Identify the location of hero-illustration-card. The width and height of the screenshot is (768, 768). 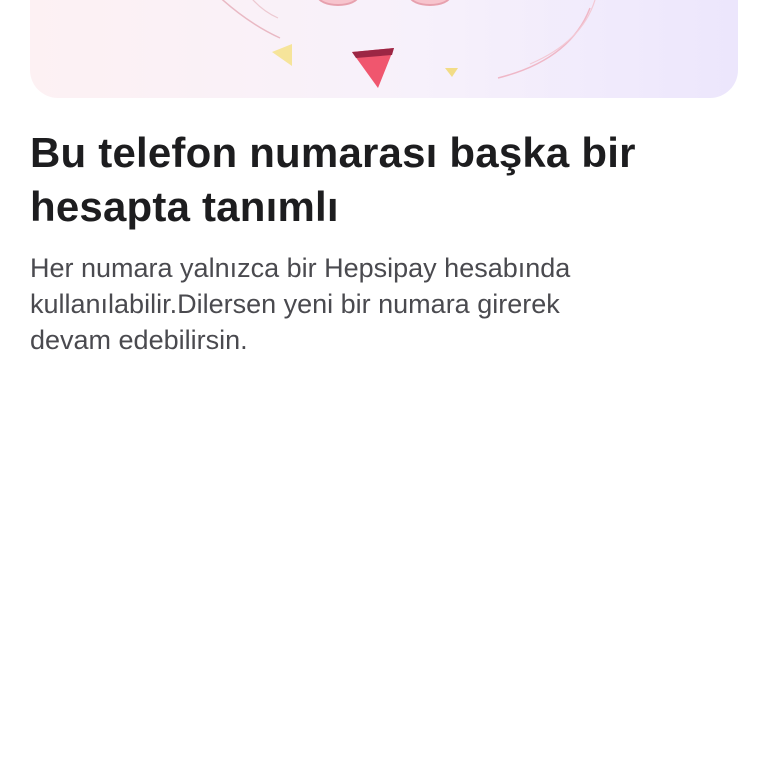
(384, 49).